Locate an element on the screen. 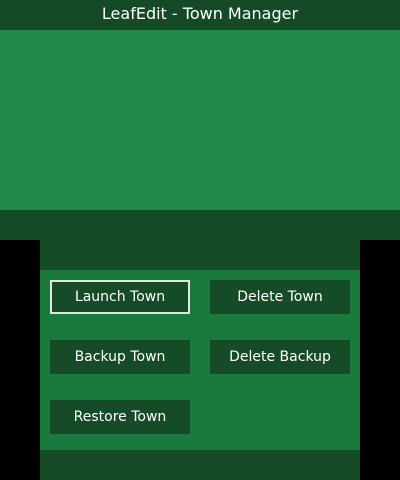 Image resolution: width=400 pixels, height=480 pixels. title-bar: LeafEdit - Town Manager is located at coordinates (200, 15).